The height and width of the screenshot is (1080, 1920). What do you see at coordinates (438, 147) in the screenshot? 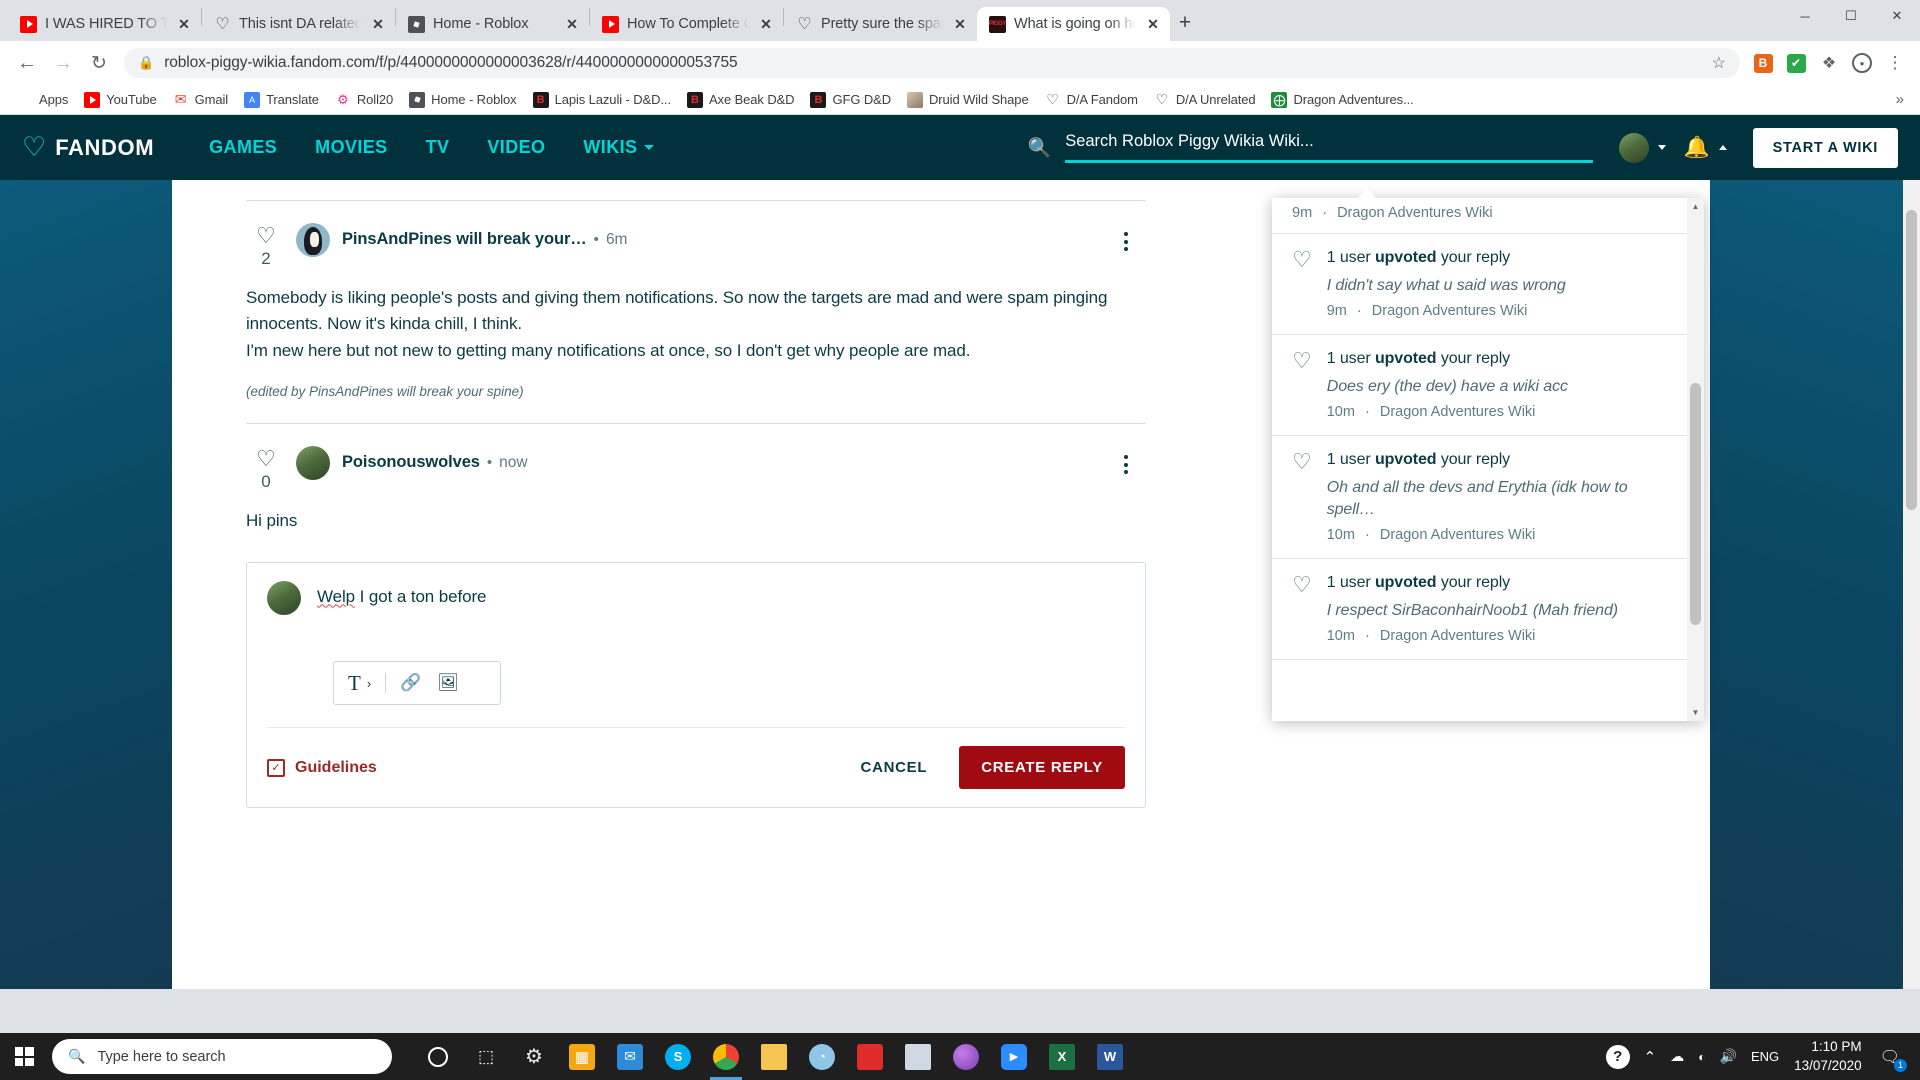
I see `nav-tv: TV` at bounding box center [438, 147].